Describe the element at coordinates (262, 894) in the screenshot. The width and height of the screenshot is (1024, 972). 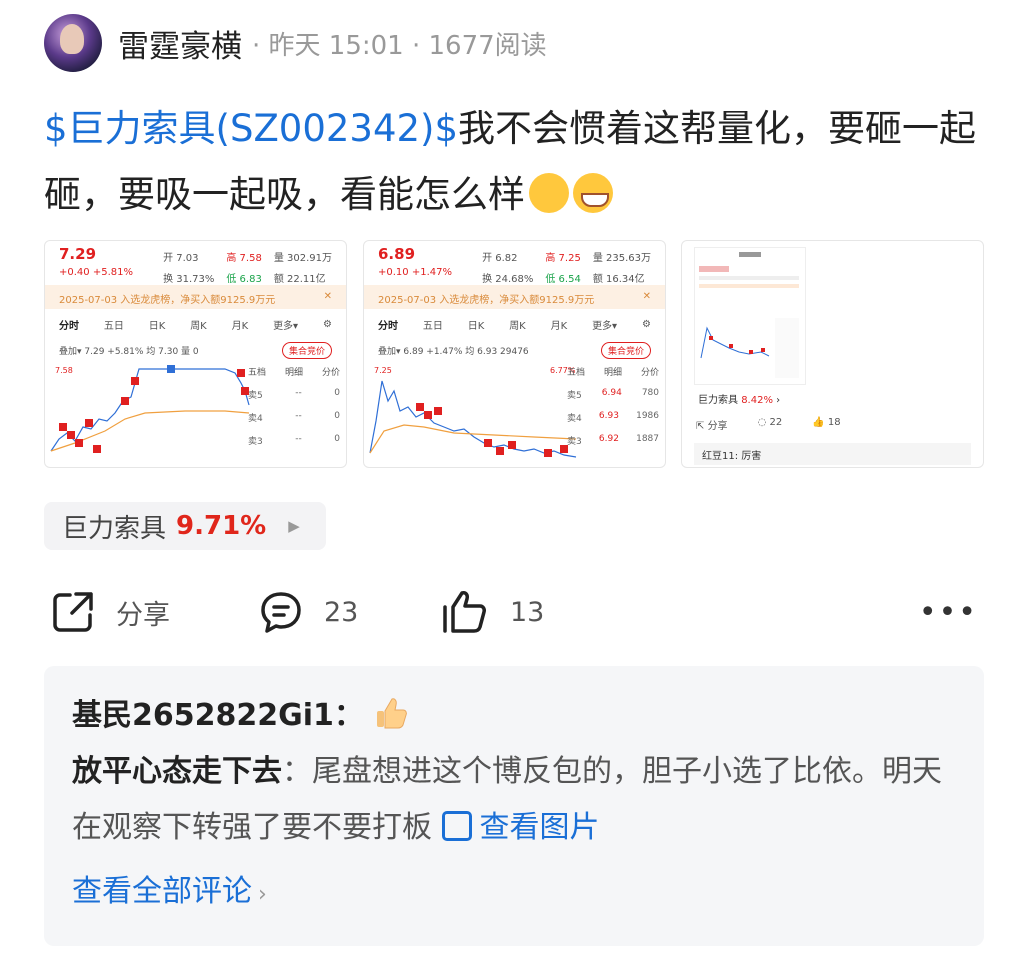
I see `chevron-right-icon: ›` at that location.